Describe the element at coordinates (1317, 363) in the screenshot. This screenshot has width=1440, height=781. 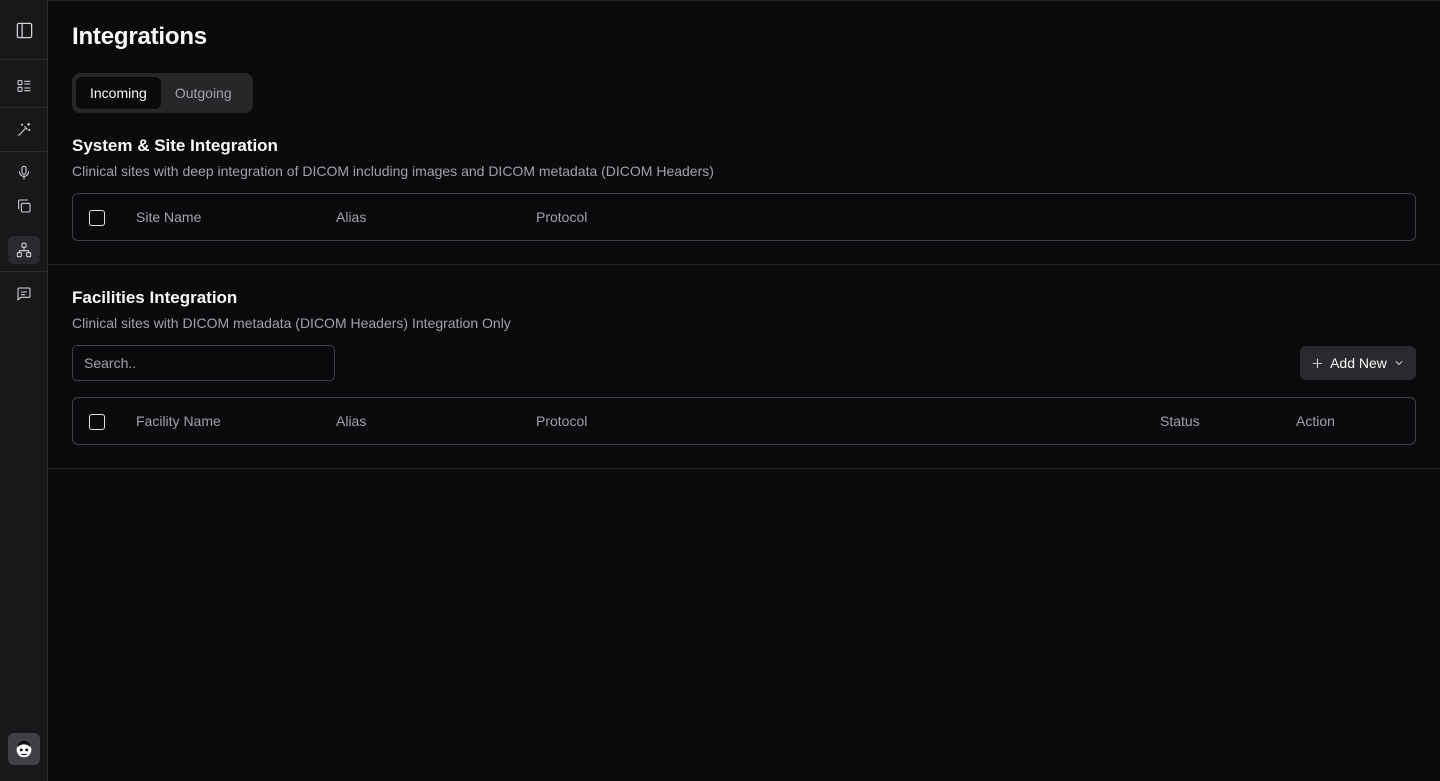
I see `plus-icon` at that location.